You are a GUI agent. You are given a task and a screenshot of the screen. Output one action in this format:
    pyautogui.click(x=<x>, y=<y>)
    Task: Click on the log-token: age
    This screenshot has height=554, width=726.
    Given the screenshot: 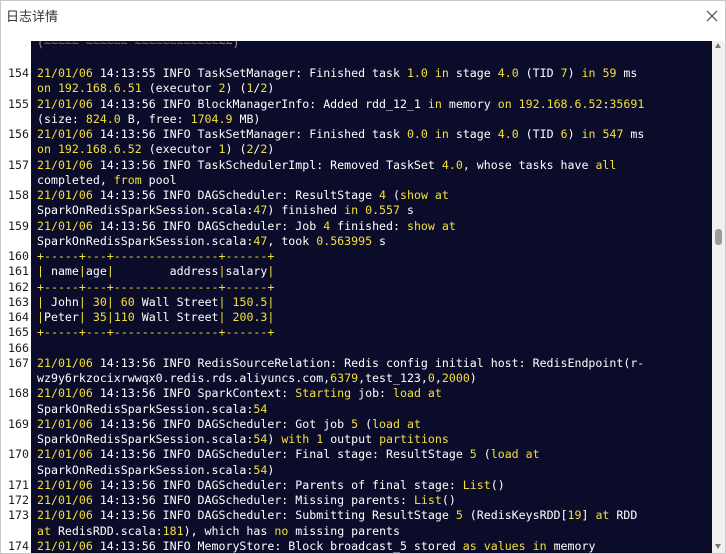 What is the action you would take?
    pyautogui.click(x=96, y=271)
    